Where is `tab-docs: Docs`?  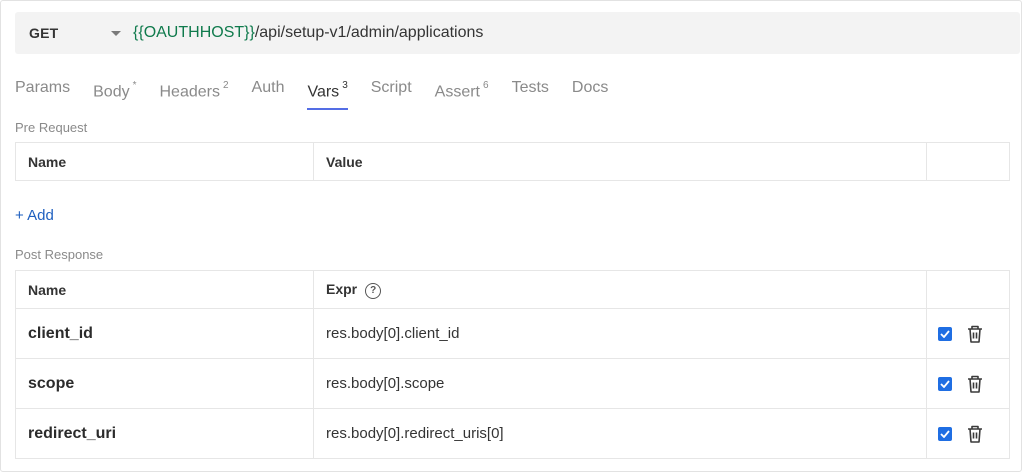 tab-docs: Docs is located at coordinates (590, 92).